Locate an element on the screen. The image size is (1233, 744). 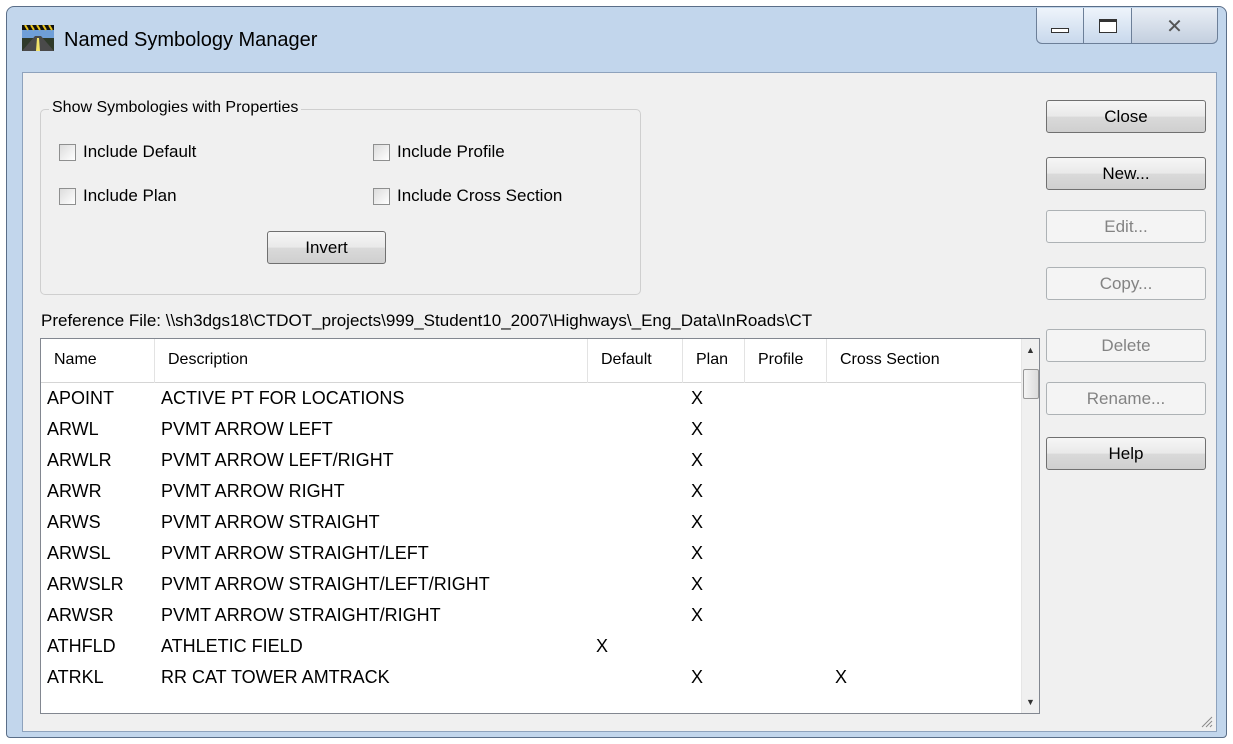
maximize-icon is located at coordinates (1107, 25).